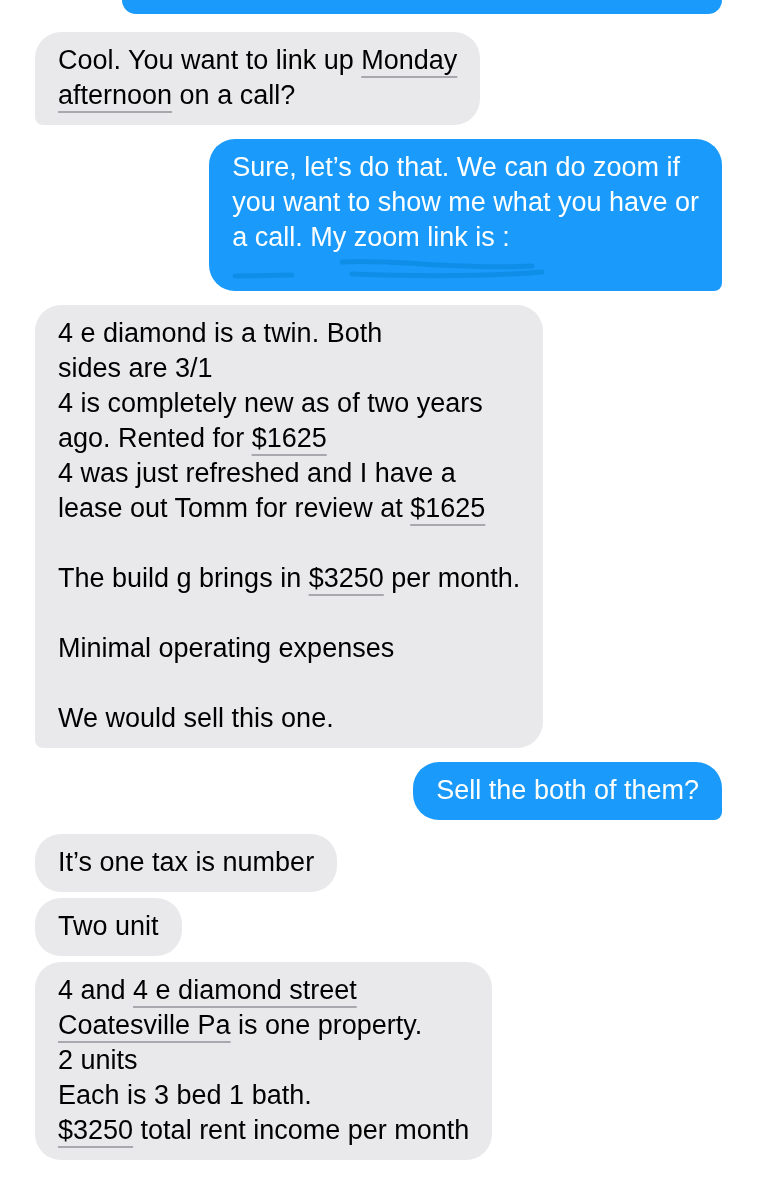  Describe the element at coordinates (264, 1130) in the screenshot. I see `message-line: $3250 total rent income per month` at that location.